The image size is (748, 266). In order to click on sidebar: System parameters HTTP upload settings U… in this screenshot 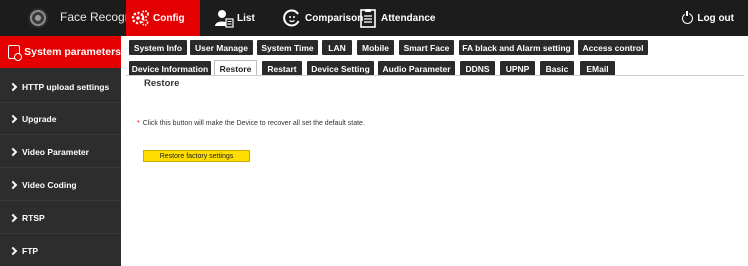, I will do `click(60, 151)`.